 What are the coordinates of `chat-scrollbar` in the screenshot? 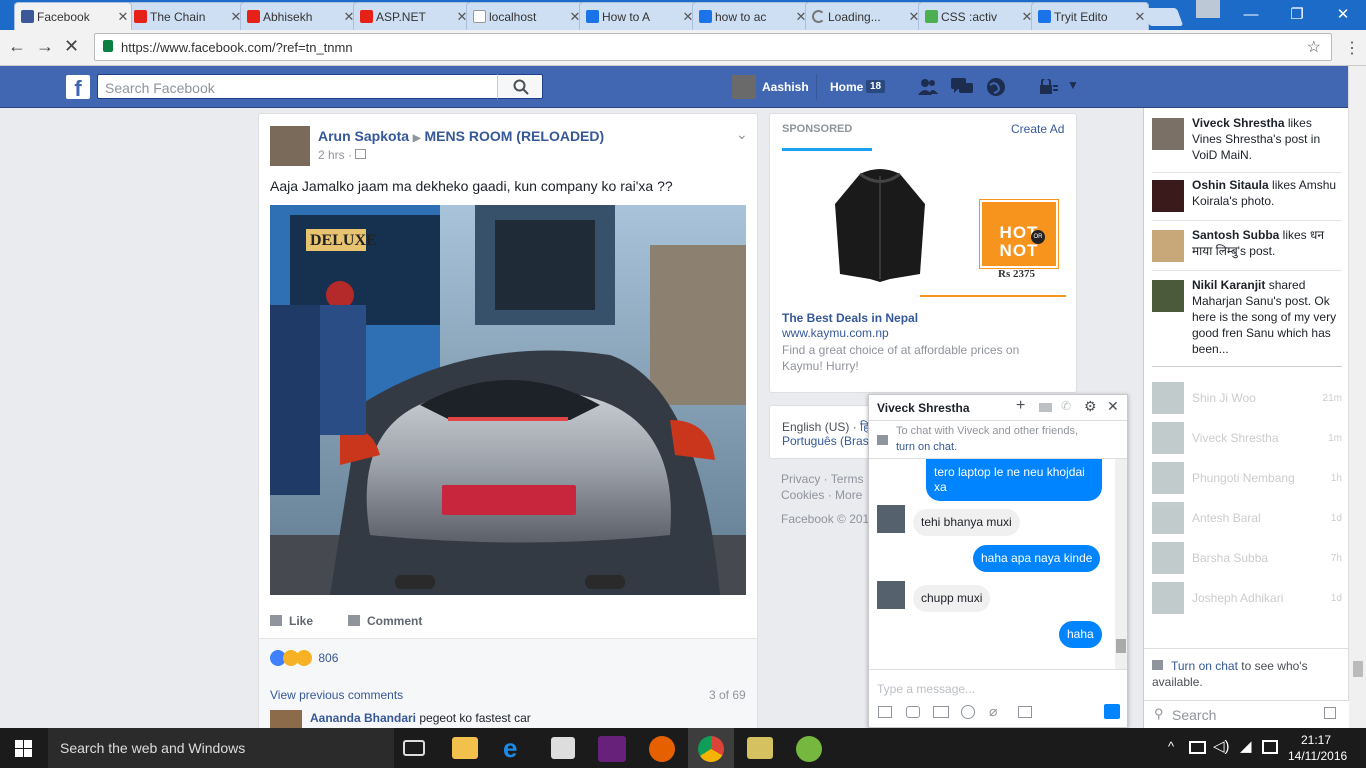 It's located at (1121, 564).